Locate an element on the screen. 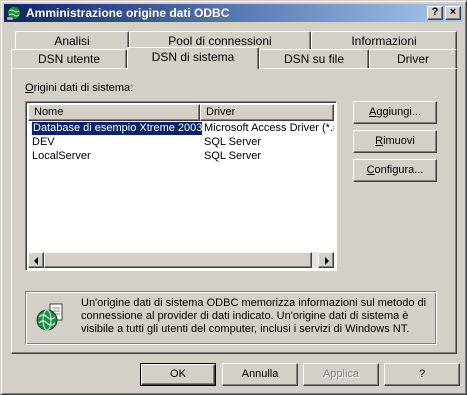  tab-dsn-sistema: DSN di sistema is located at coordinates (193, 58).